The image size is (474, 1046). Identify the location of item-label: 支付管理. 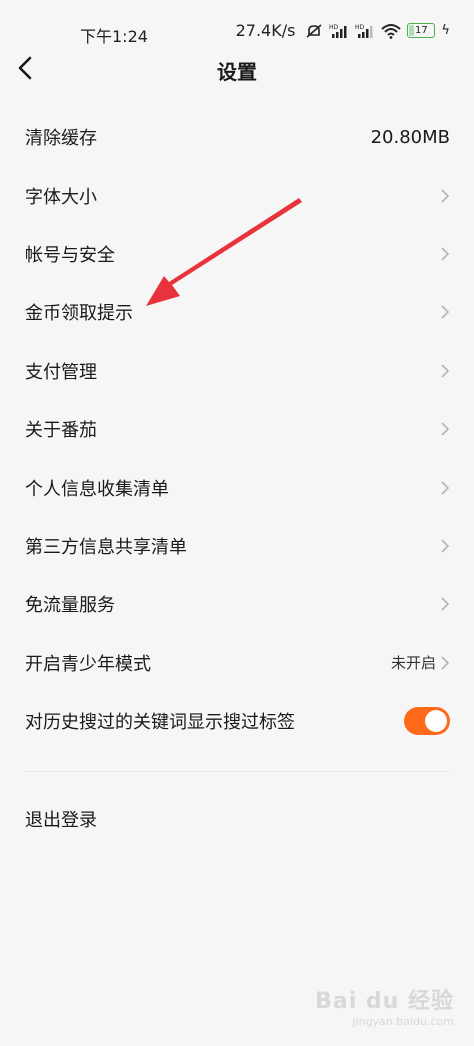
(61, 372).